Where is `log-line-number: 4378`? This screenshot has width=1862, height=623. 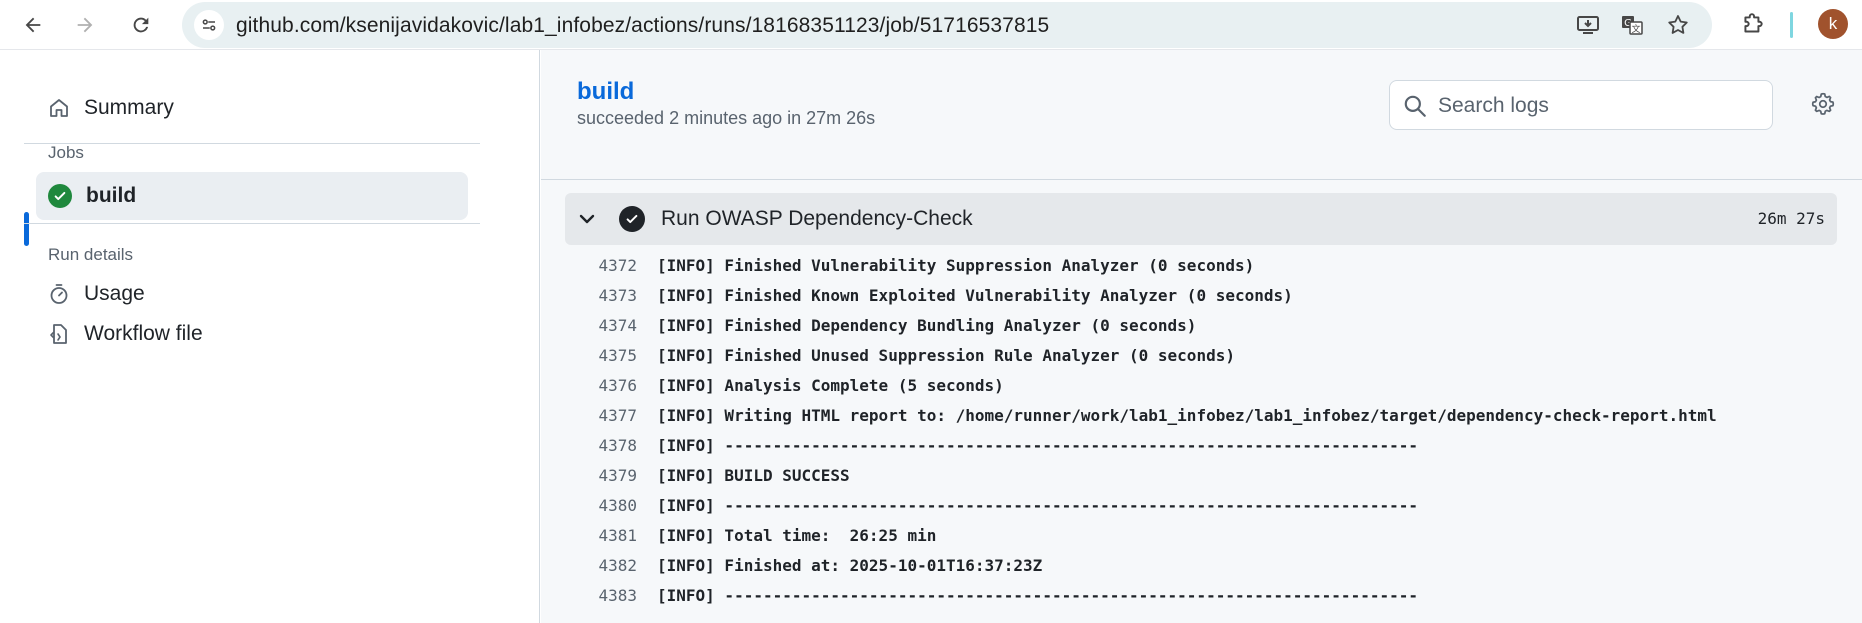 log-line-number: 4378 is located at coordinates (601, 445).